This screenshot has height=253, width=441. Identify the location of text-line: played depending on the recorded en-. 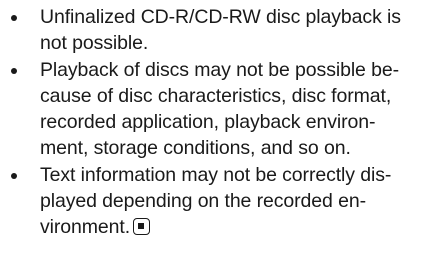
(203, 201).